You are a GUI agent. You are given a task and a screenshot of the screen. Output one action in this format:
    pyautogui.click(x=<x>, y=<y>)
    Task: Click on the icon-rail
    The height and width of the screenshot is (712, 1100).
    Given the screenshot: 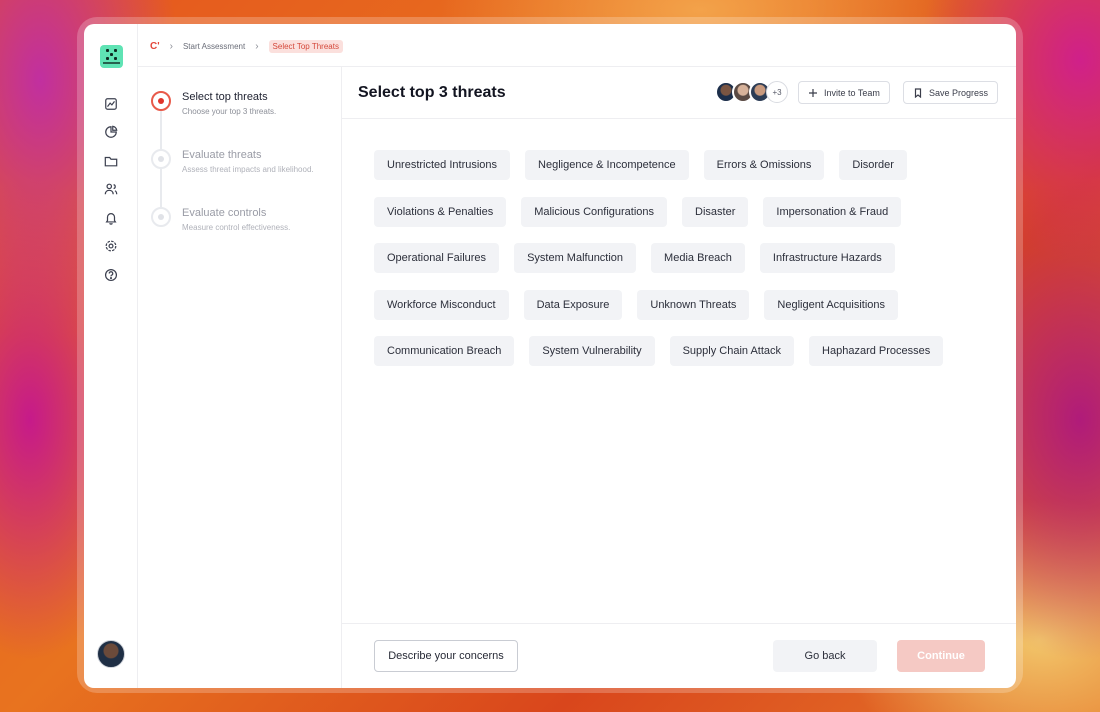 What is the action you would take?
    pyautogui.click(x=111, y=356)
    